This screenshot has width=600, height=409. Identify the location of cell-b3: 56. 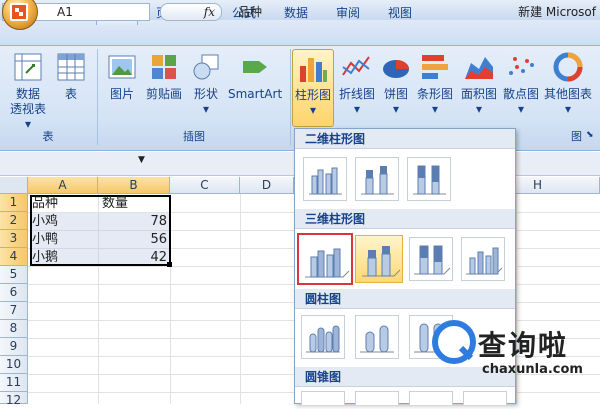
(134, 240).